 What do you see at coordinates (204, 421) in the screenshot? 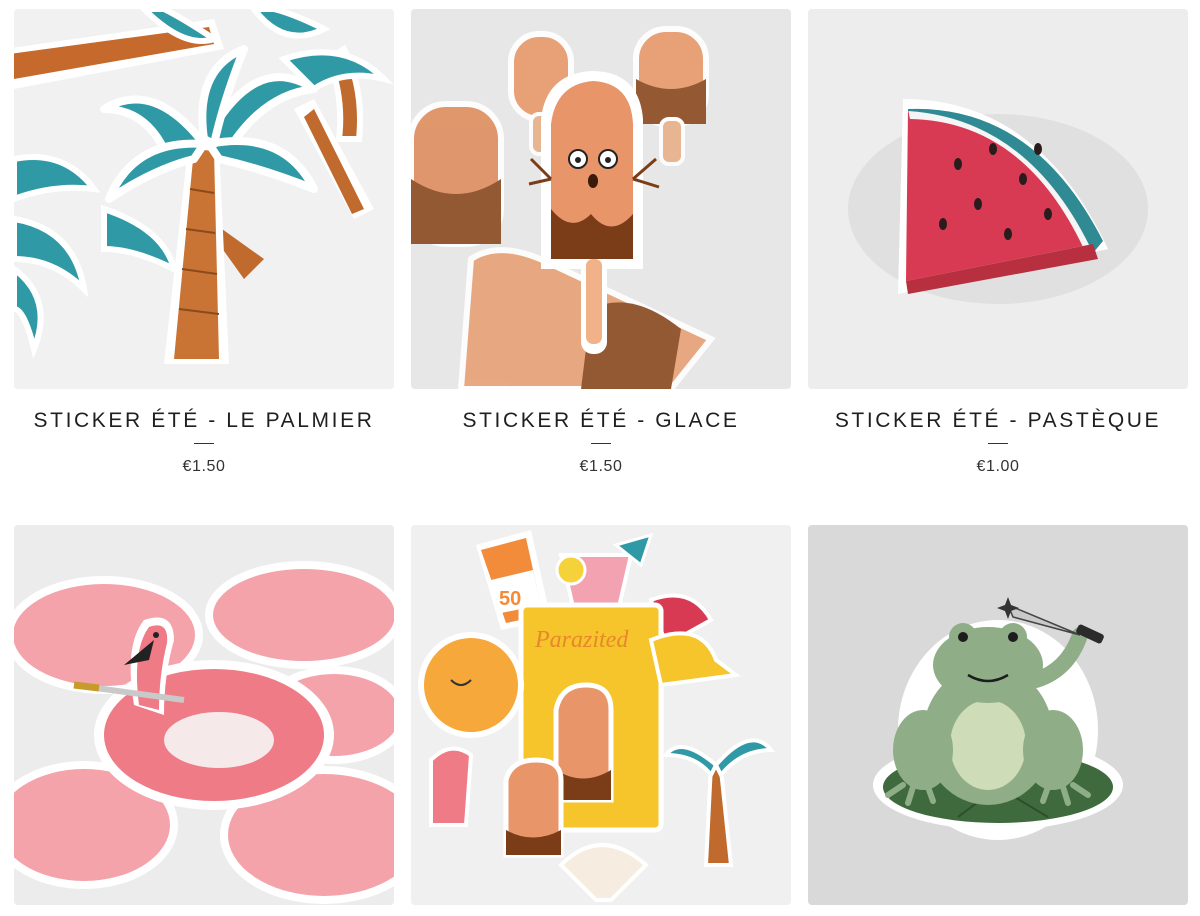
I see `product-title: STICKER ÉTÉ - LE PALMIER` at bounding box center [204, 421].